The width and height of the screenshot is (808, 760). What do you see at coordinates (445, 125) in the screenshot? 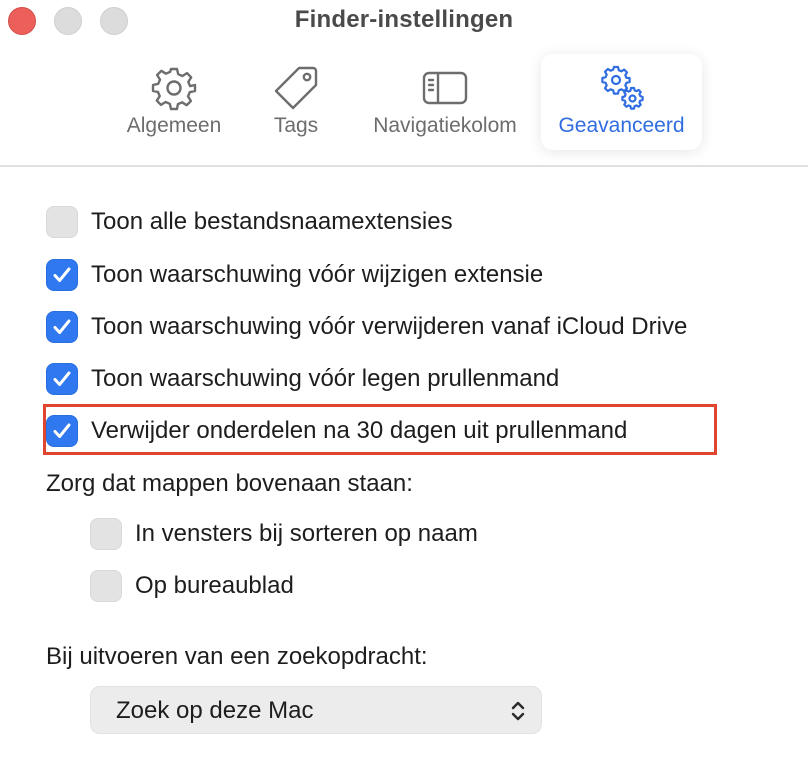
I see `tab-sidebar-label: Navigatiekolom` at bounding box center [445, 125].